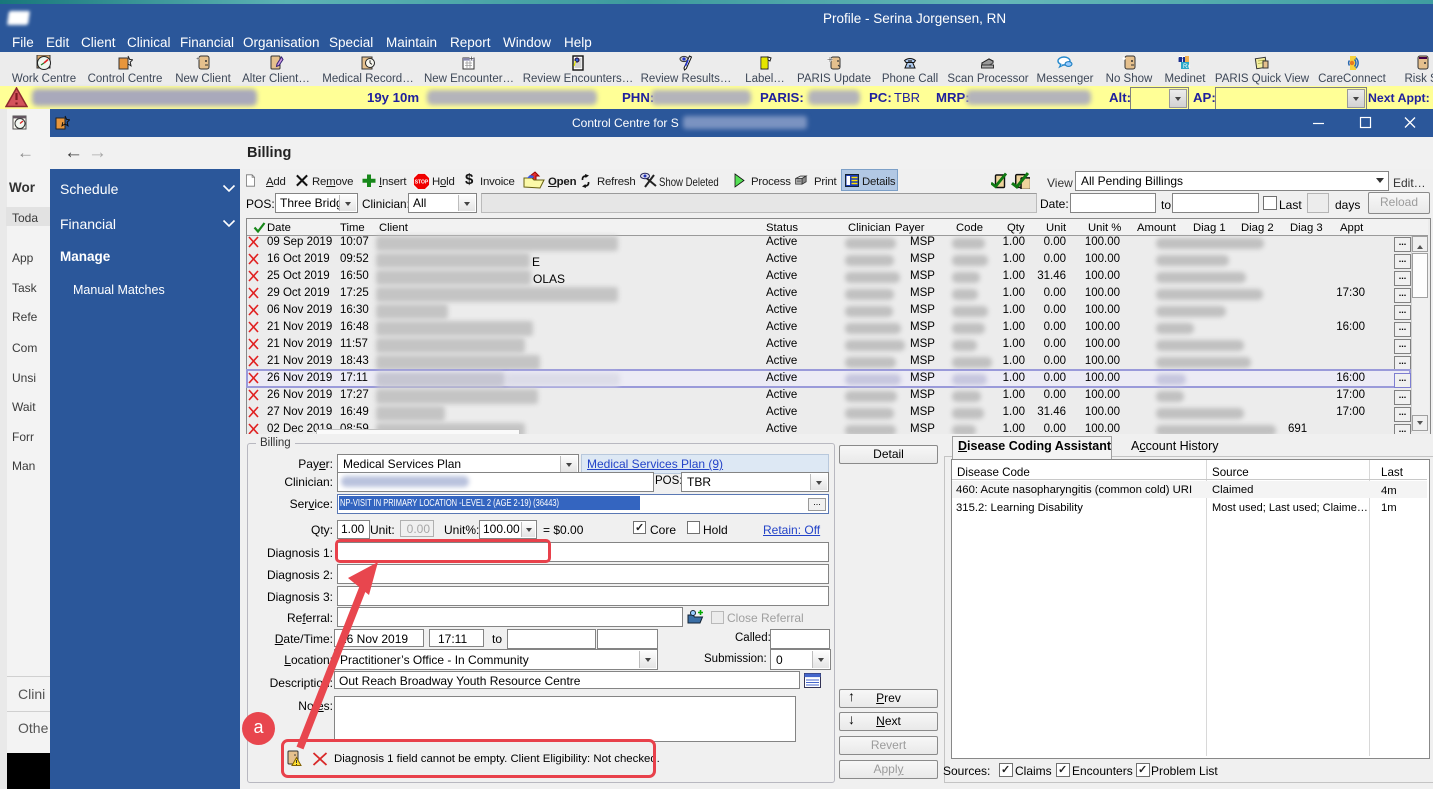 The image size is (1433, 789). I want to click on svg-text: Rx, so click(1186, 67).